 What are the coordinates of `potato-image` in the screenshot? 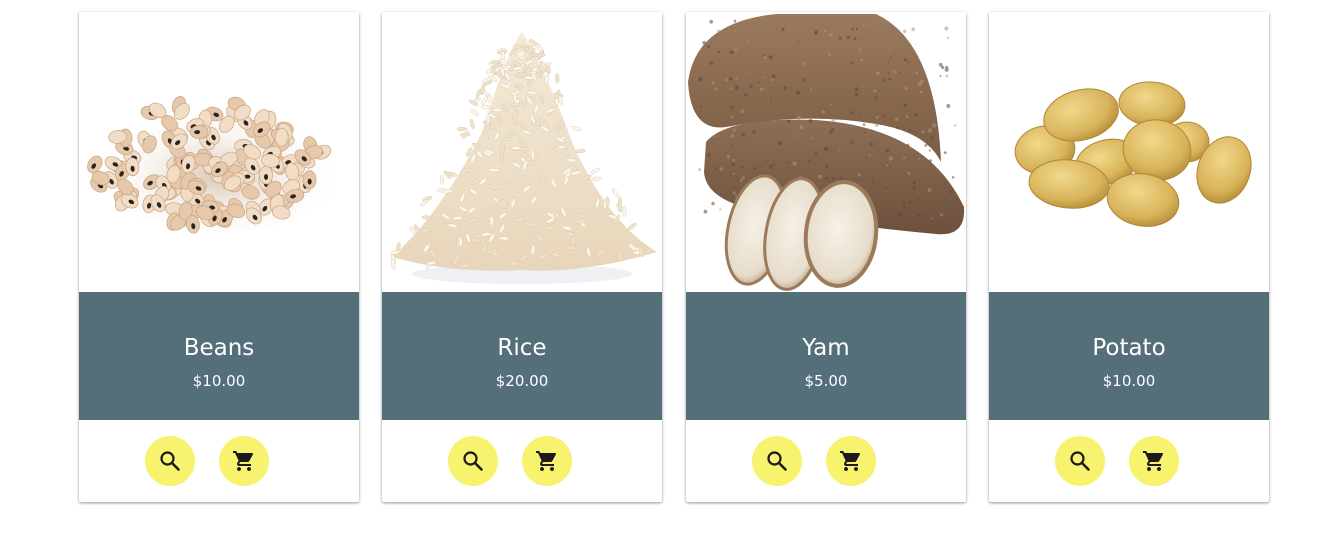 It's located at (1133, 154).